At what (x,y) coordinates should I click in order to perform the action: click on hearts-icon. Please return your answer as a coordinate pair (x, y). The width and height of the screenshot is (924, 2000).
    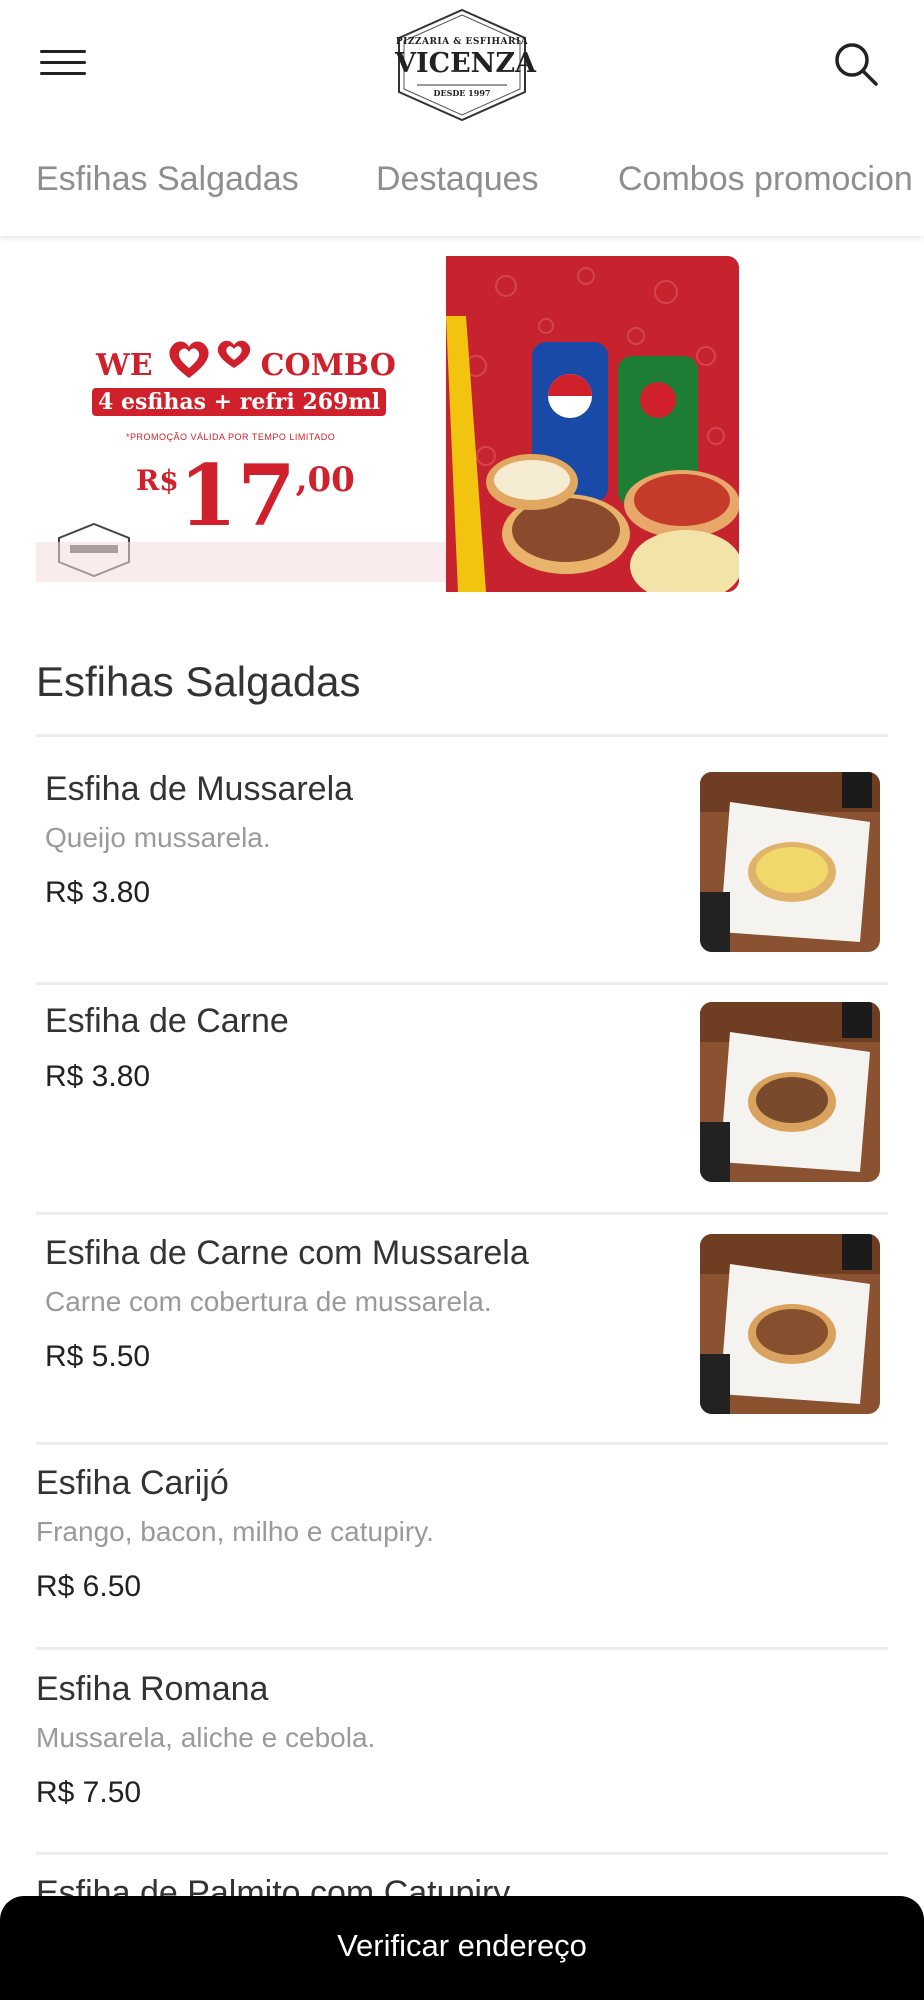
    Looking at the image, I should click on (210, 359).